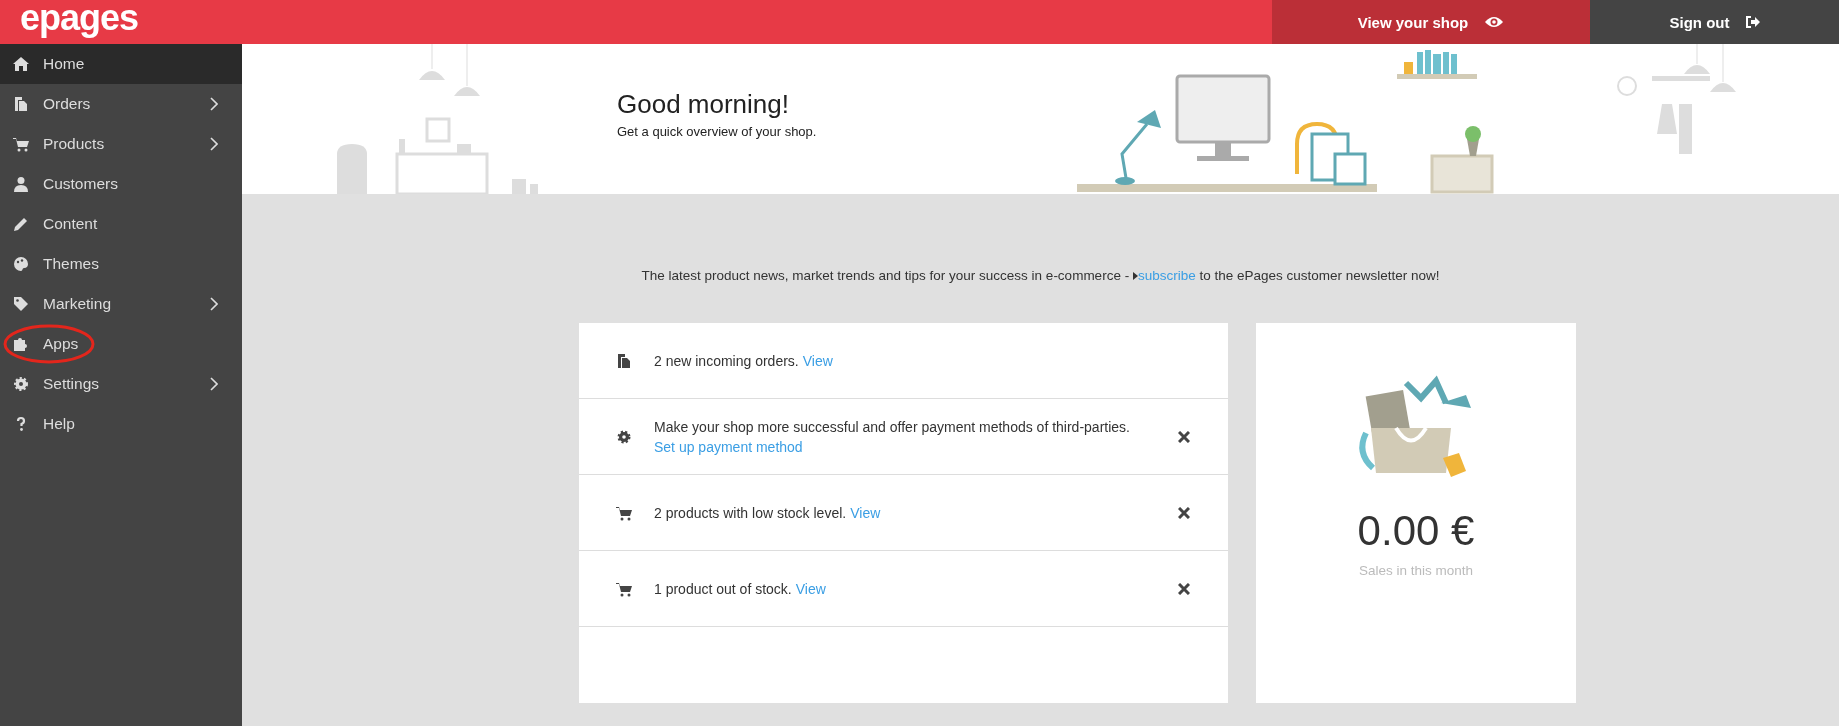  Describe the element at coordinates (1416, 570) in the screenshot. I see `sales-caption: Sales in this month` at that location.